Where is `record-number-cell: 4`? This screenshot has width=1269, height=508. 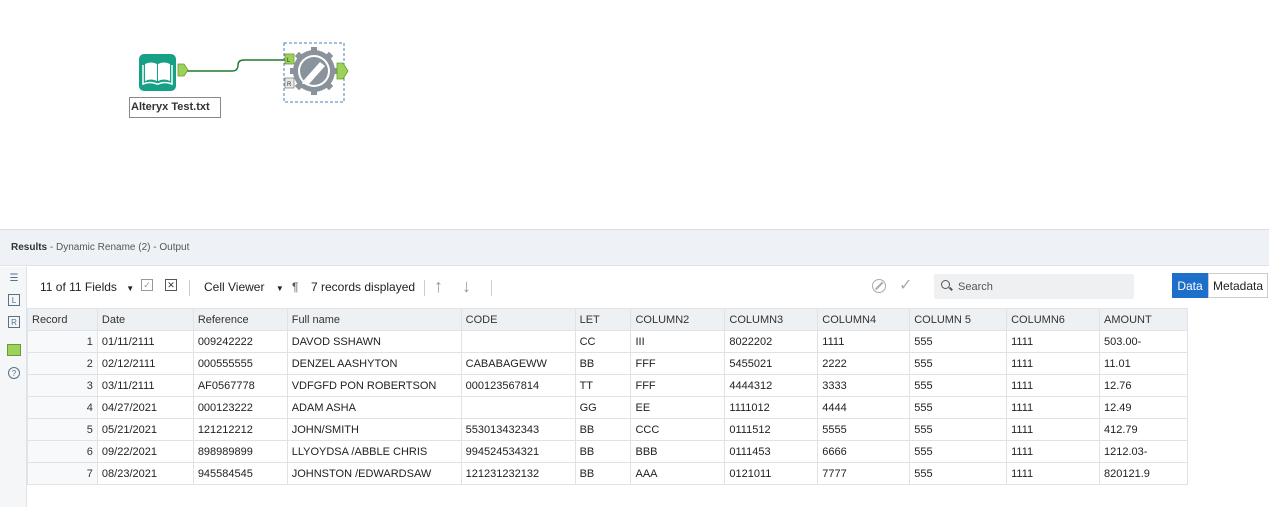 record-number-cell: 4 is located at coordinates (62, 407).